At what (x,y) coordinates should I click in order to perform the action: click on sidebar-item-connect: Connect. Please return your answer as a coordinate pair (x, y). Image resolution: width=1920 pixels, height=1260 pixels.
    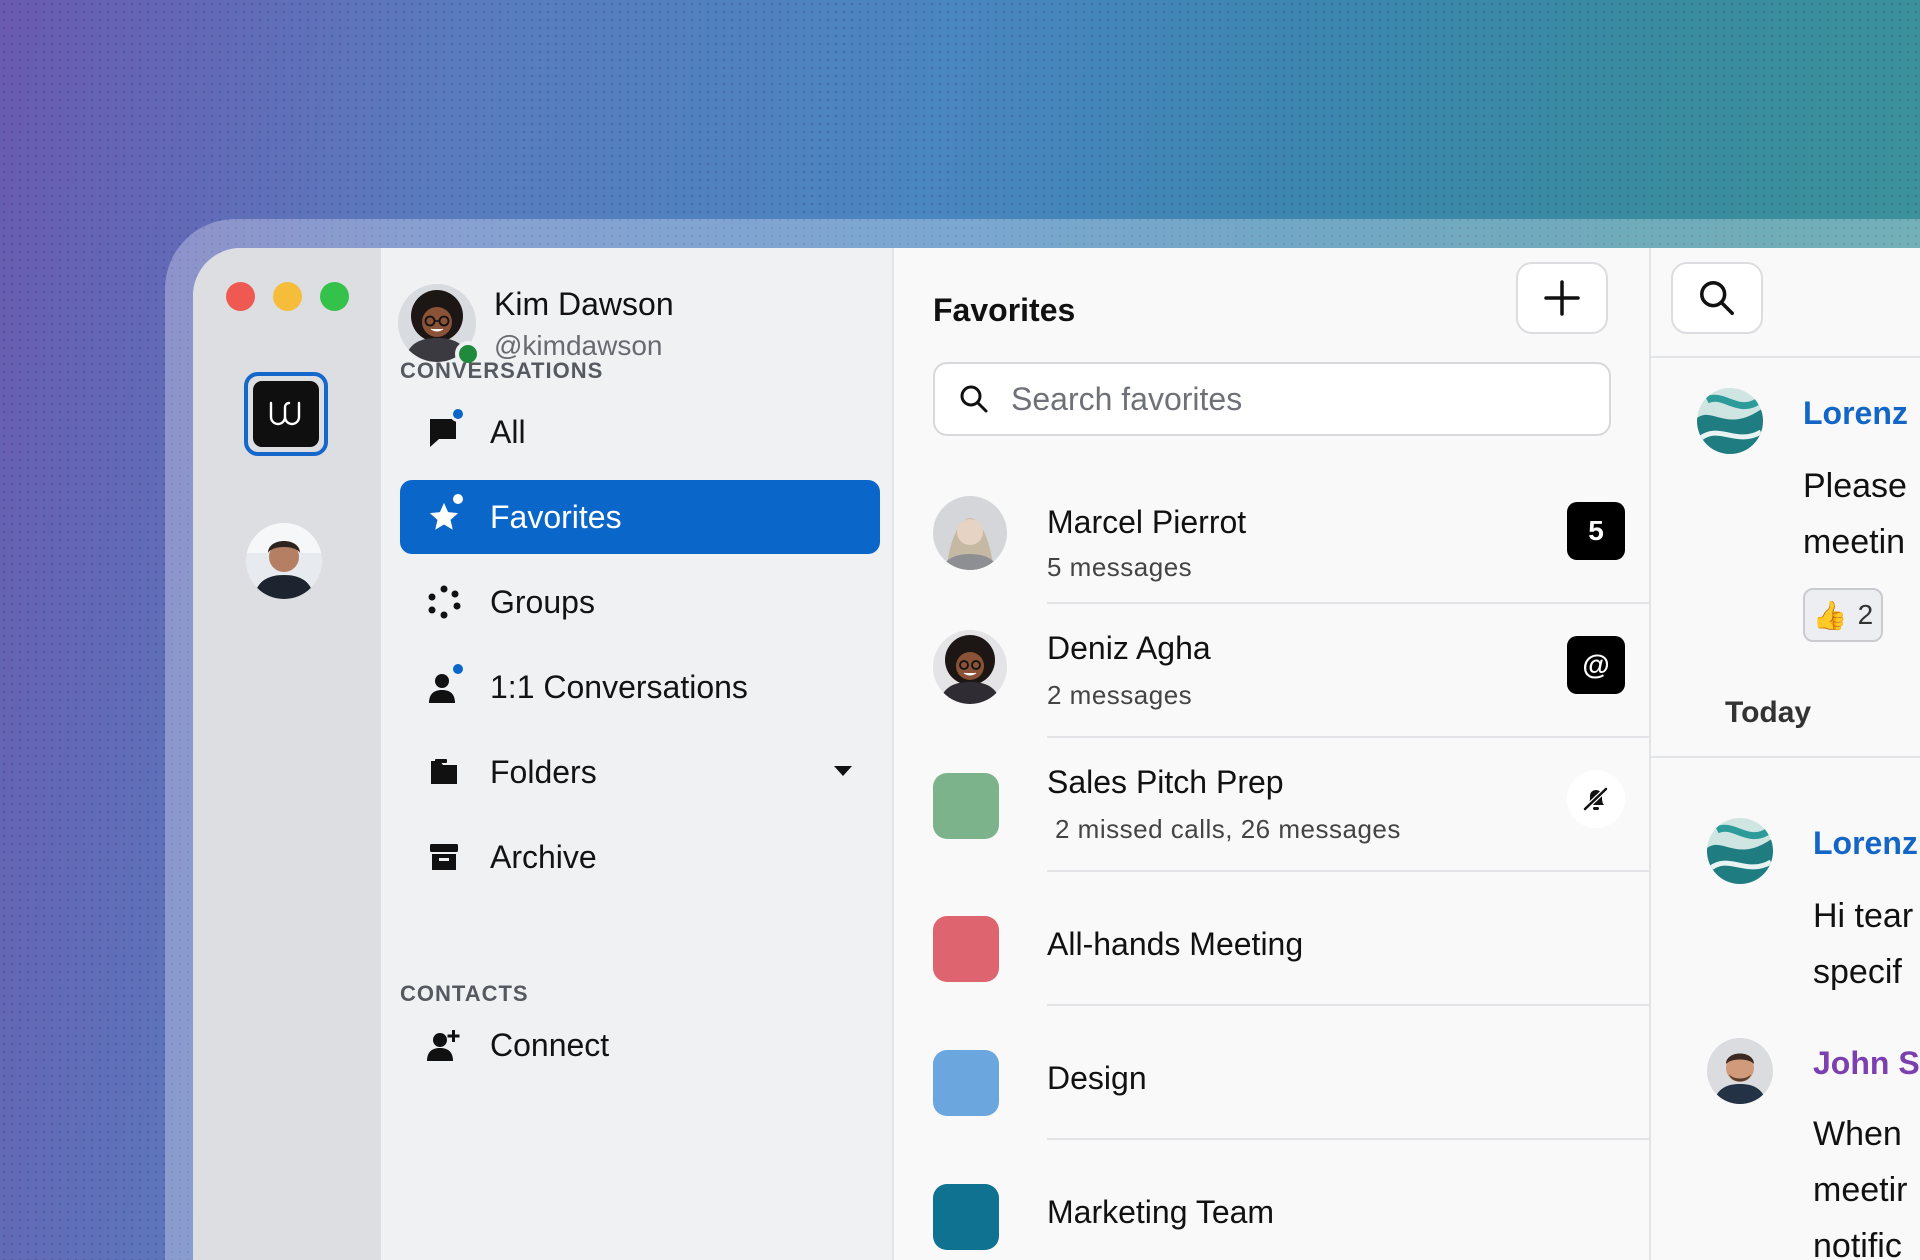
    Looking at the image, I should click on (640, 1045).